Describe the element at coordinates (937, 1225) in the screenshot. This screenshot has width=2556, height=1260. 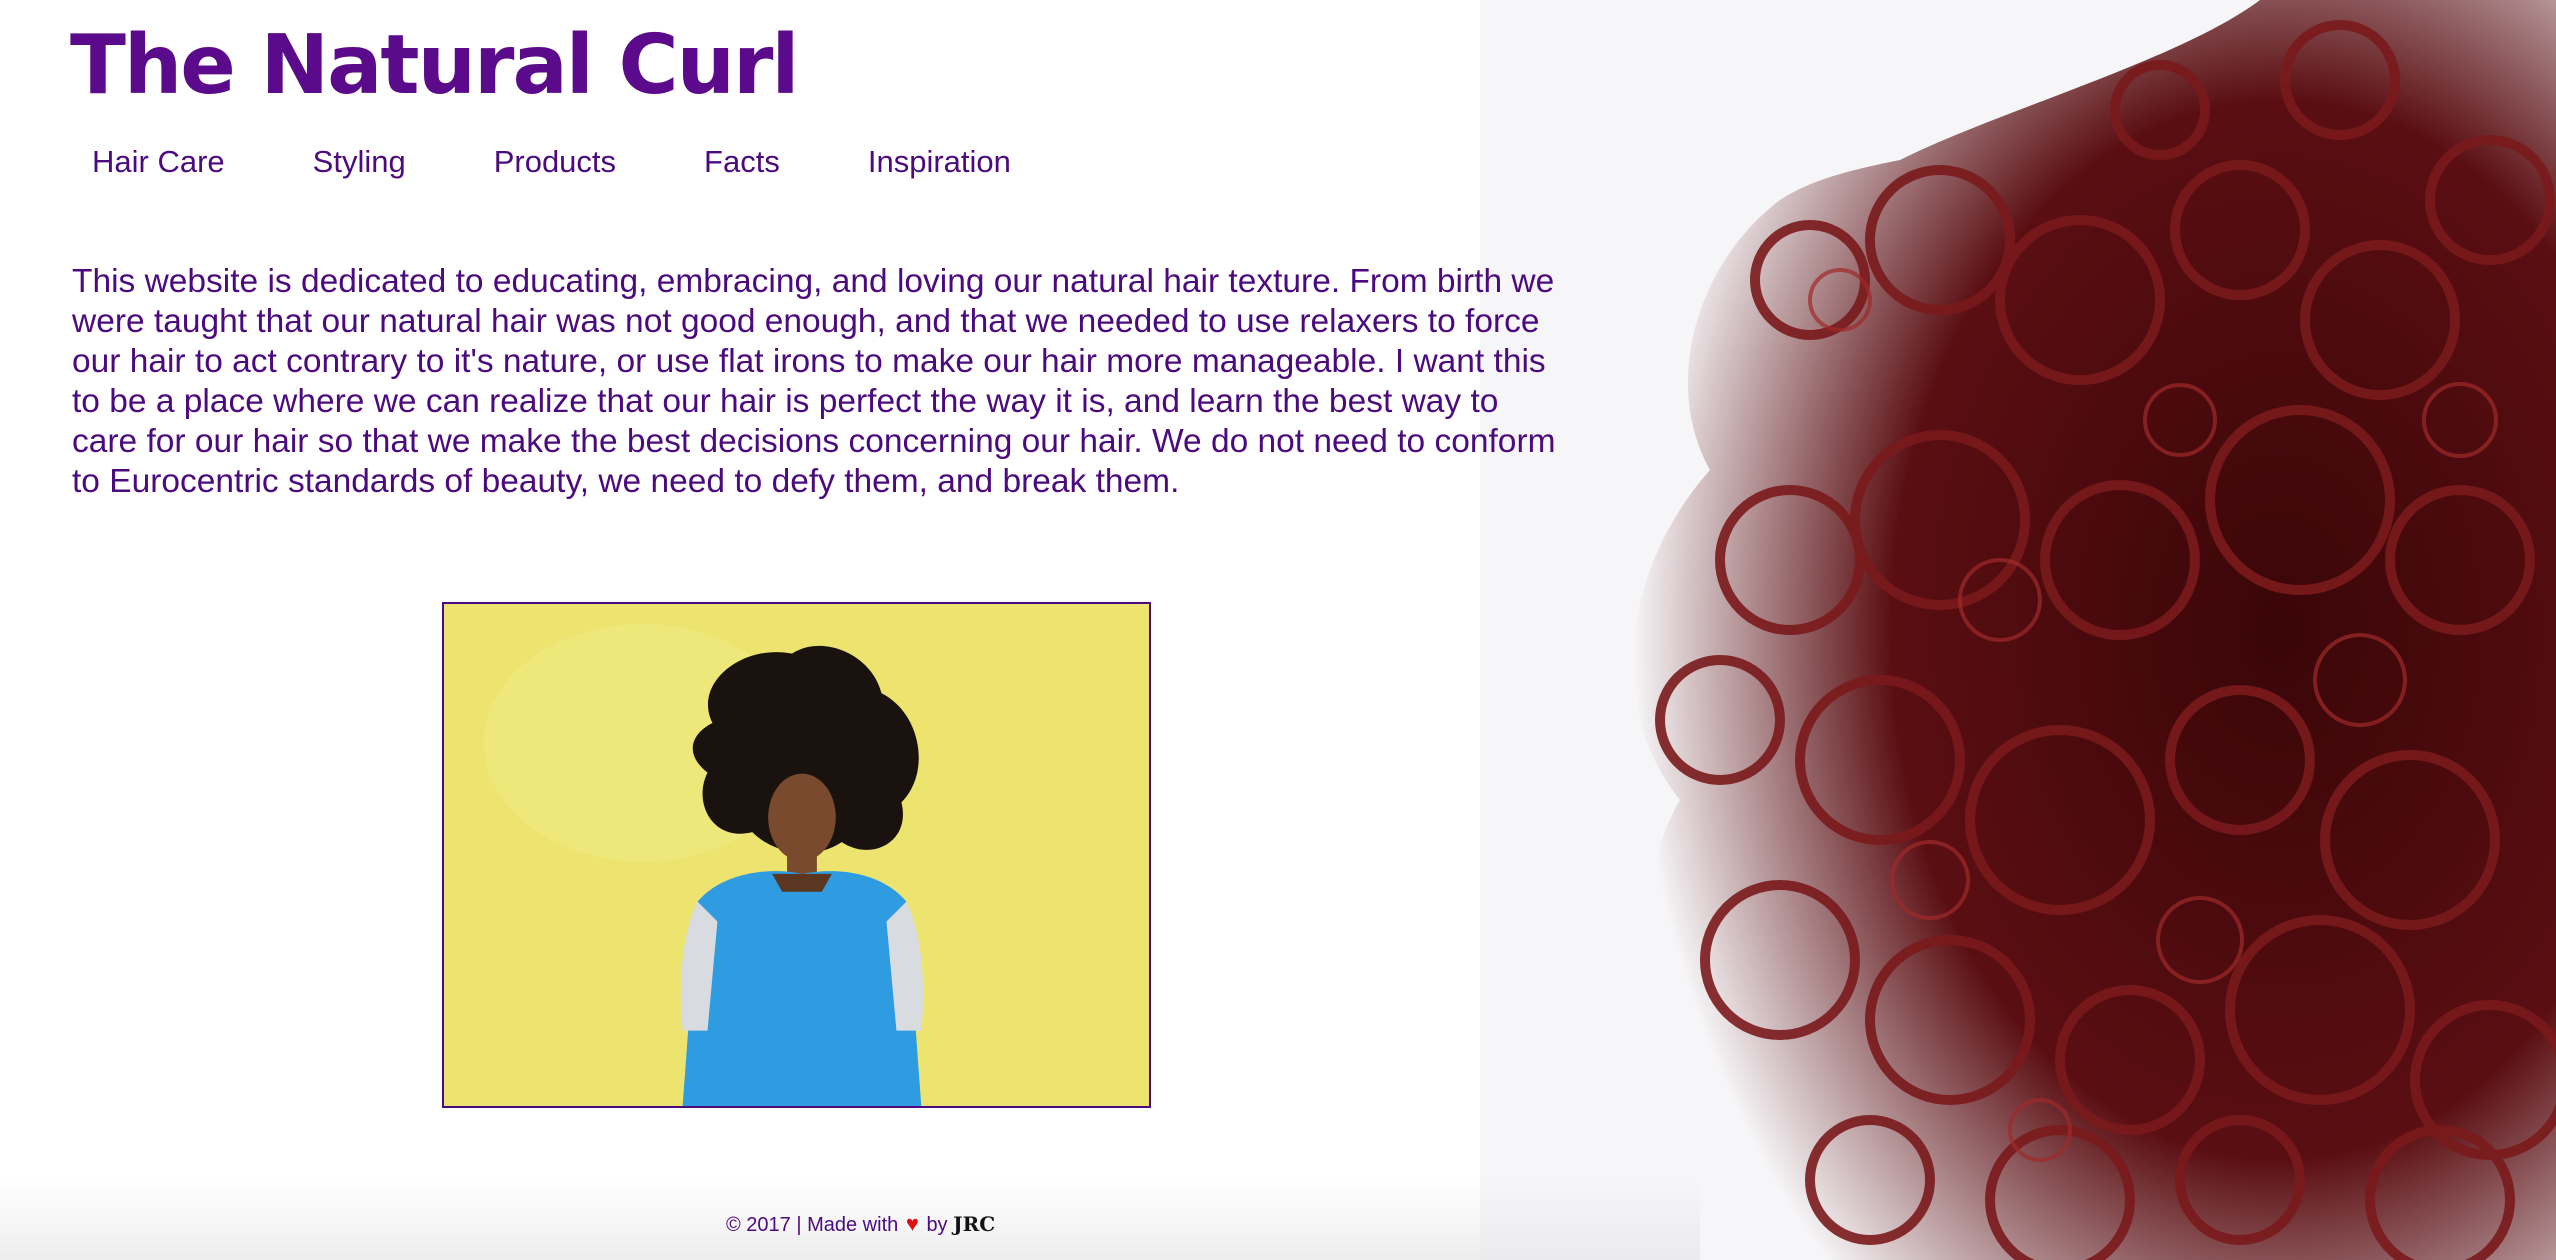
I see `footer-by: by` at that location.